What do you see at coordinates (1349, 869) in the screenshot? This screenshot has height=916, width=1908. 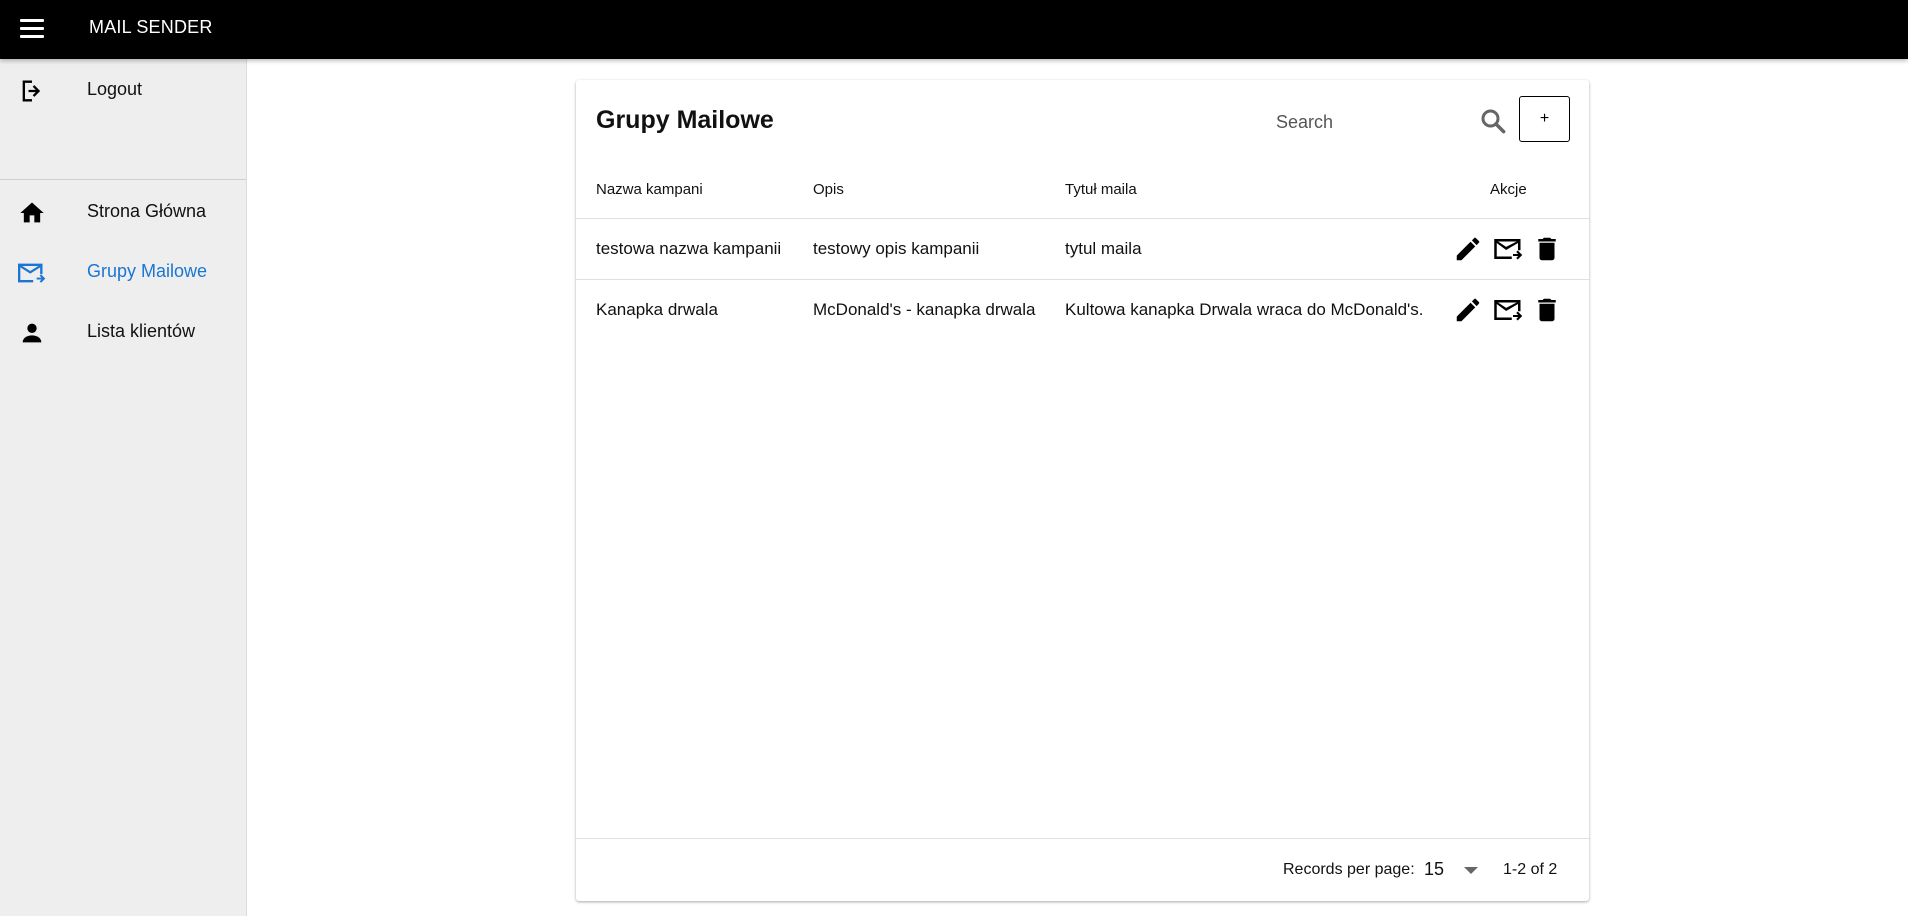 I see `records-per-page-label: Records per page:` at bounding box center [1349, 869].